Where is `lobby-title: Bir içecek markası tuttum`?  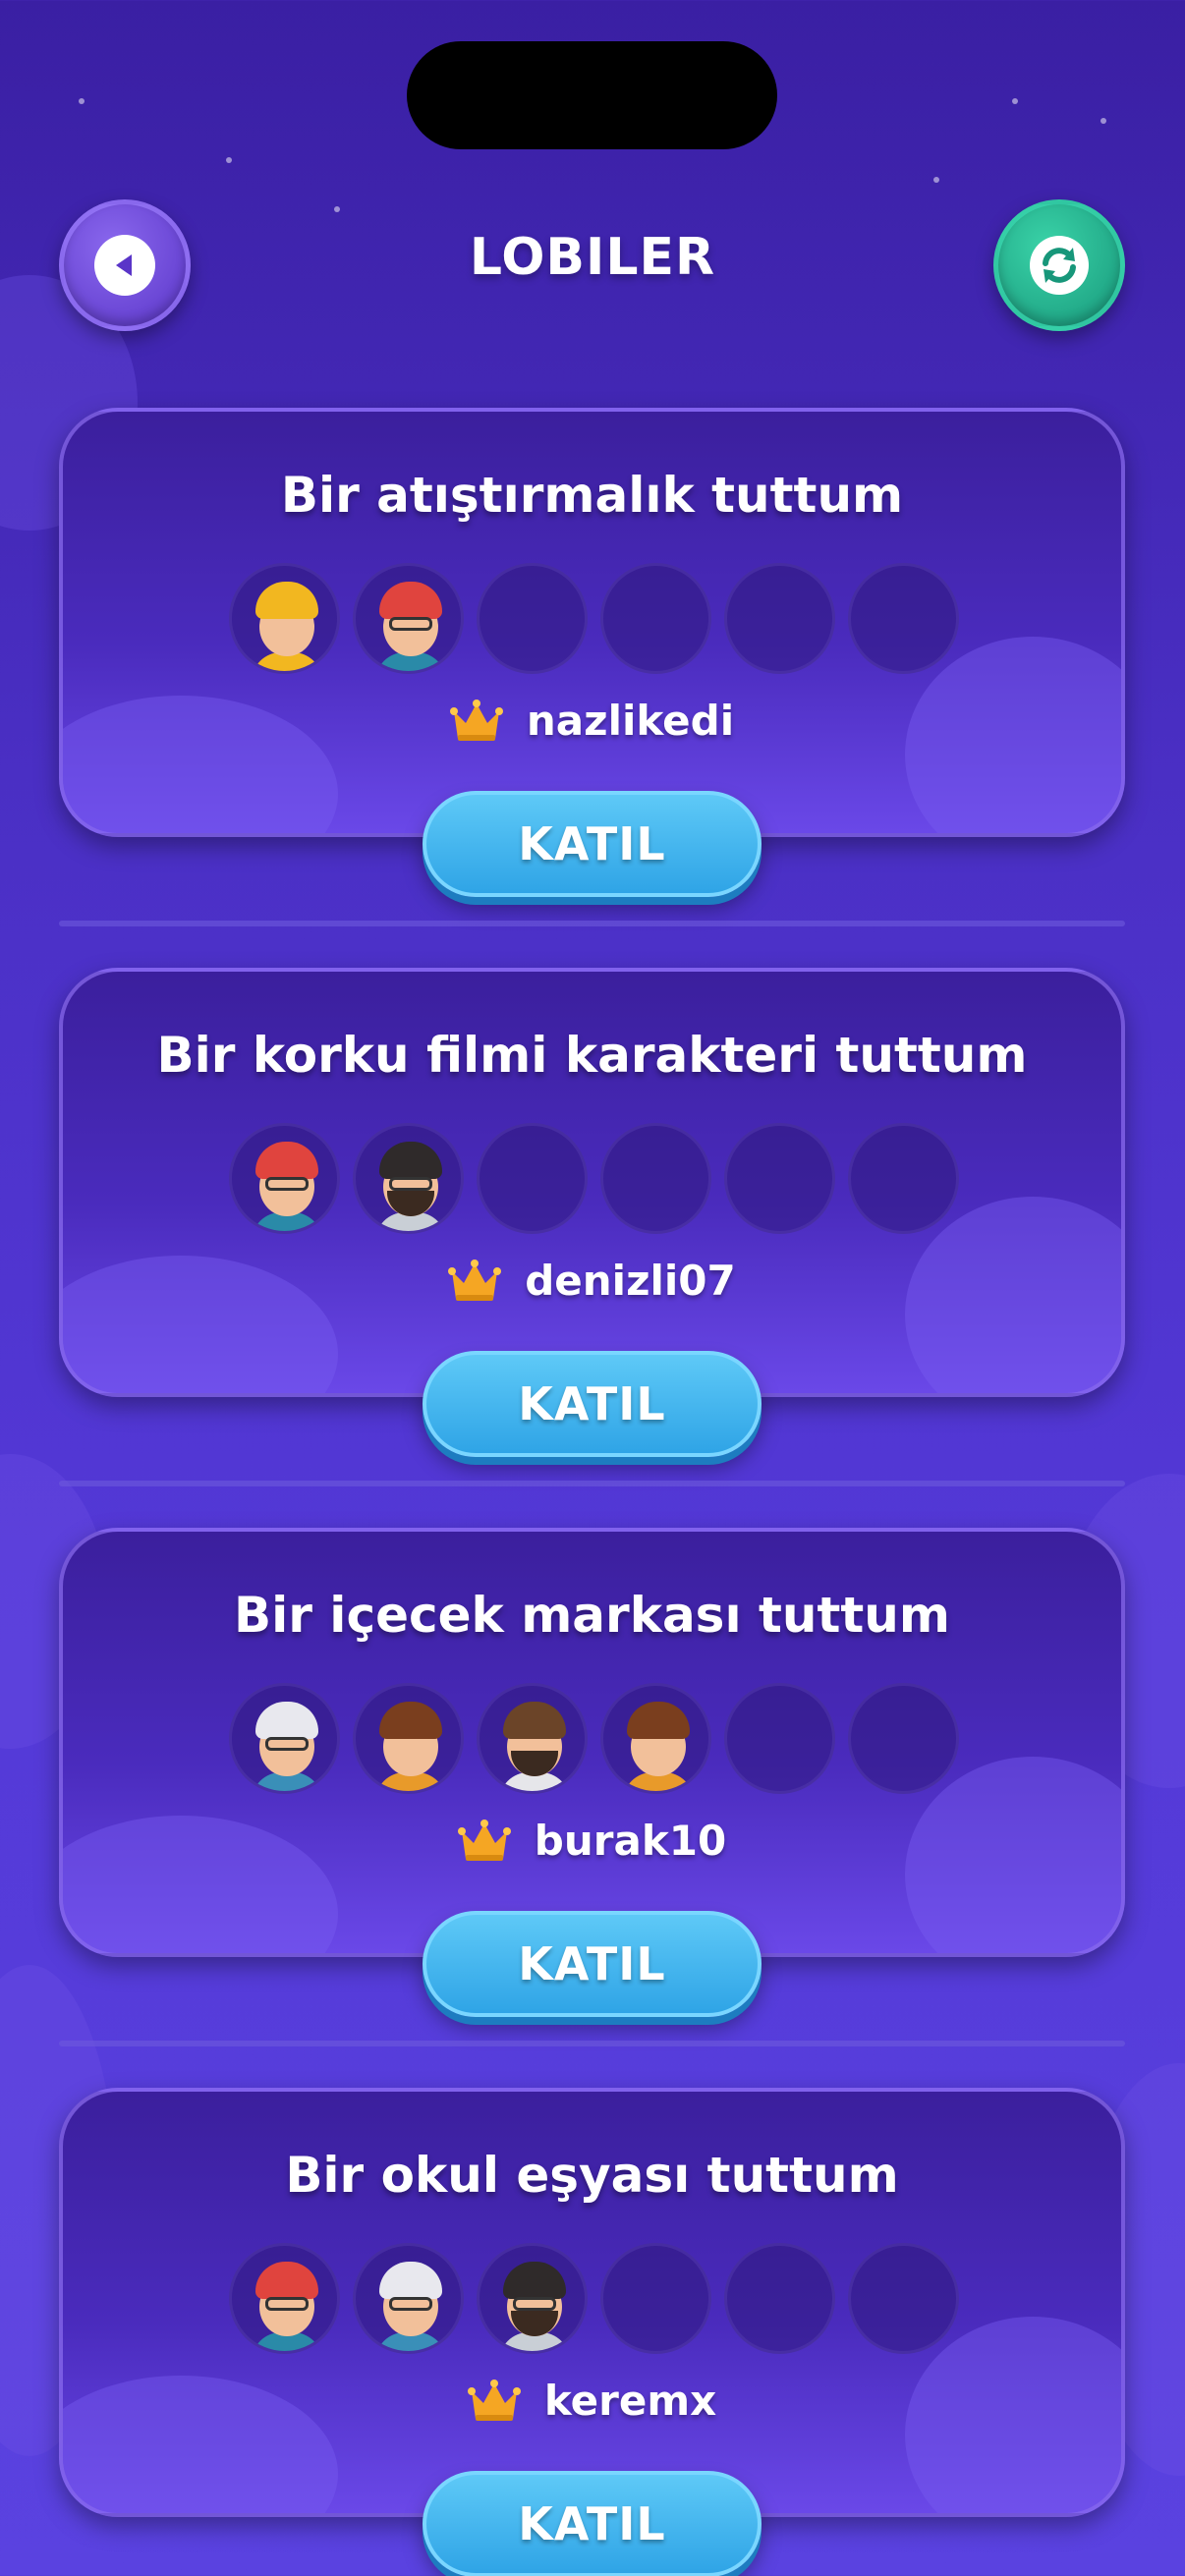 lobby-title: Bir içecek markası tuttum is located at coordinates (592, 1615).